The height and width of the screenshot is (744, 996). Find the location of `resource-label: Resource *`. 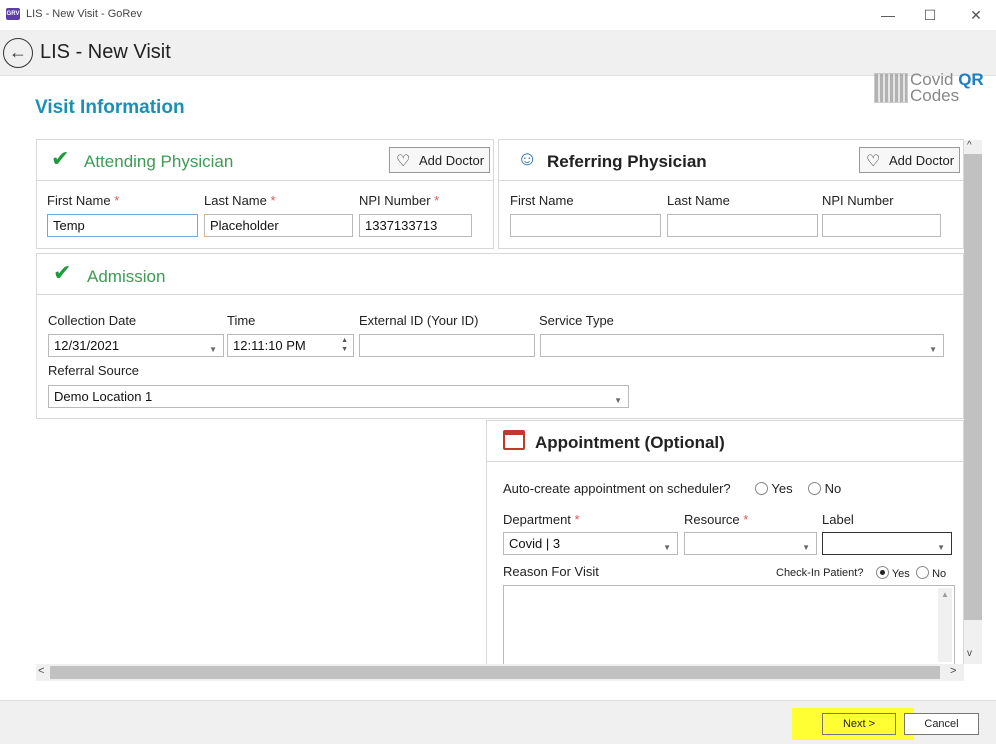

resource-label: Resource * is located at coordinates (716, 519).